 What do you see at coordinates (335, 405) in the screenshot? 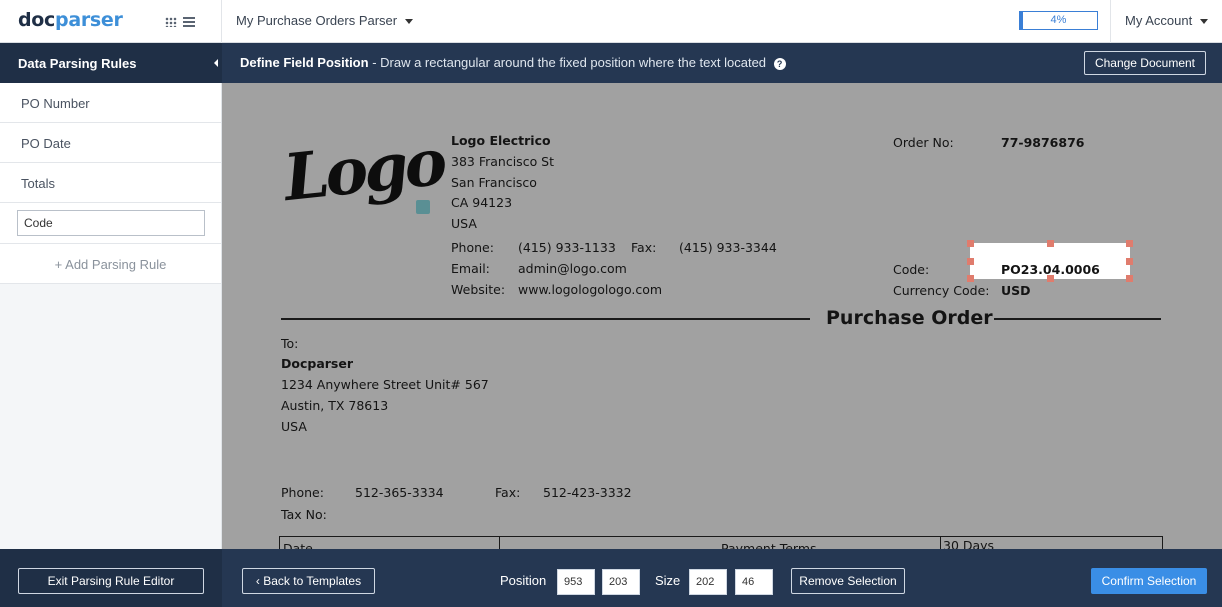
I see `recipient-address-2: Austin, TX 78613` at bounding box center [335, 405].